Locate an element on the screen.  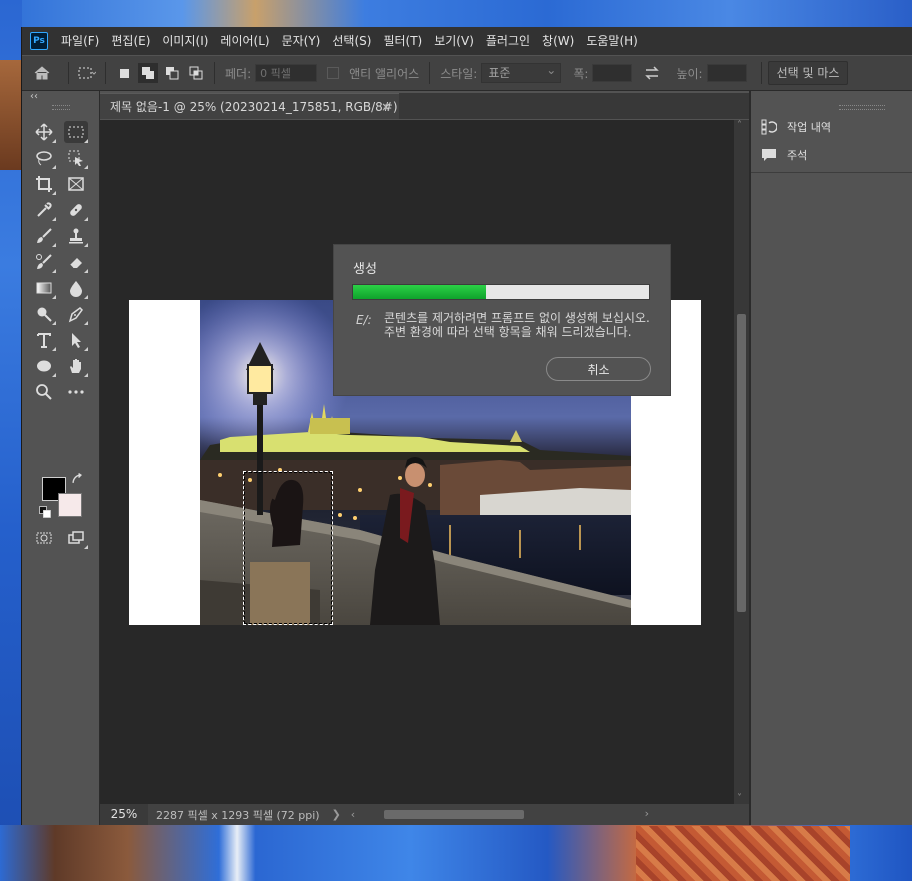
swap-colors-icon is located at coordinates (77, 477).